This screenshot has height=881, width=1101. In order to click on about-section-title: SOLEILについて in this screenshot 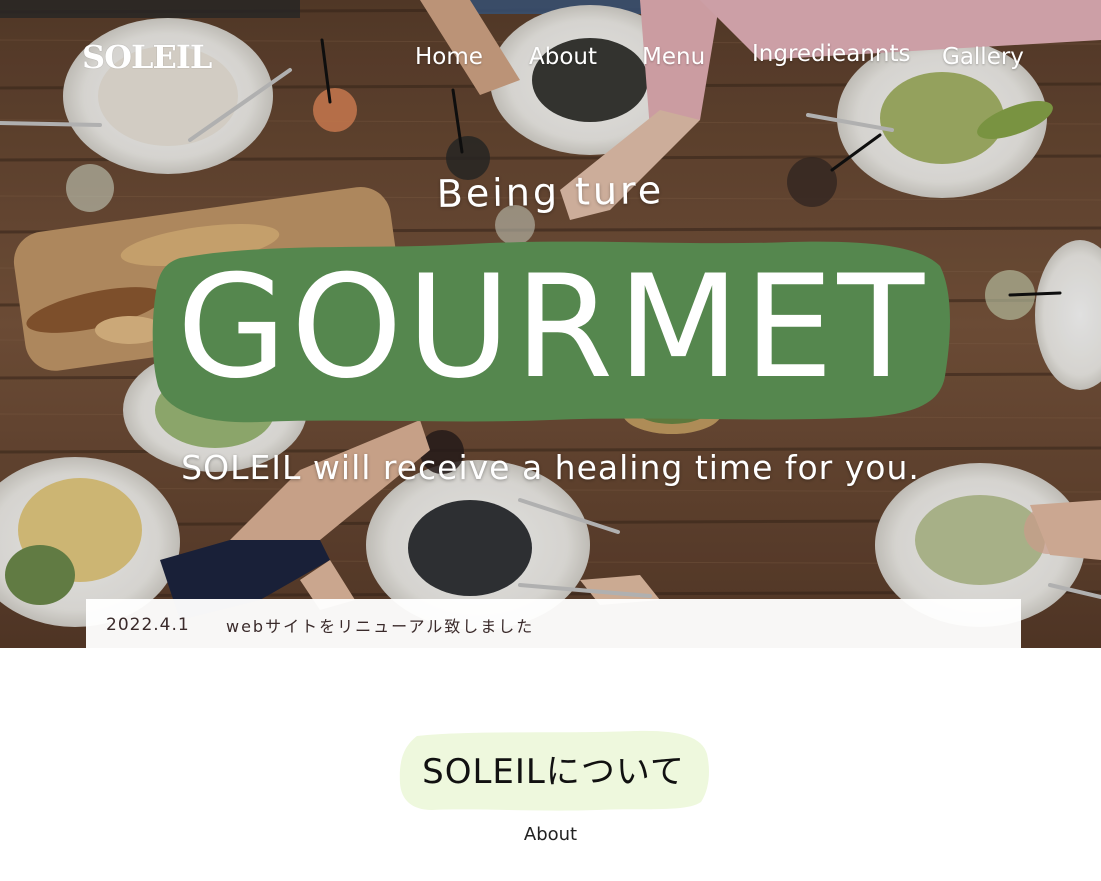, I will do `click(553, 772)`.